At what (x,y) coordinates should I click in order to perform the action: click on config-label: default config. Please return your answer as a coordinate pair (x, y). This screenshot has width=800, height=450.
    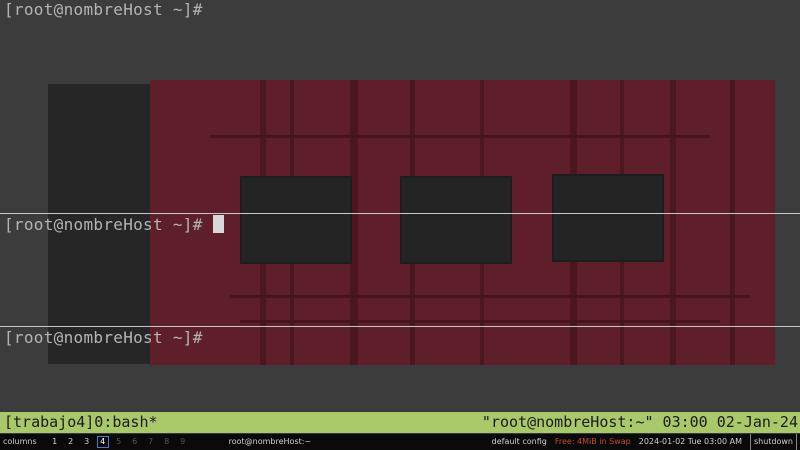
    Looking at the image, I should click on (519, 441).